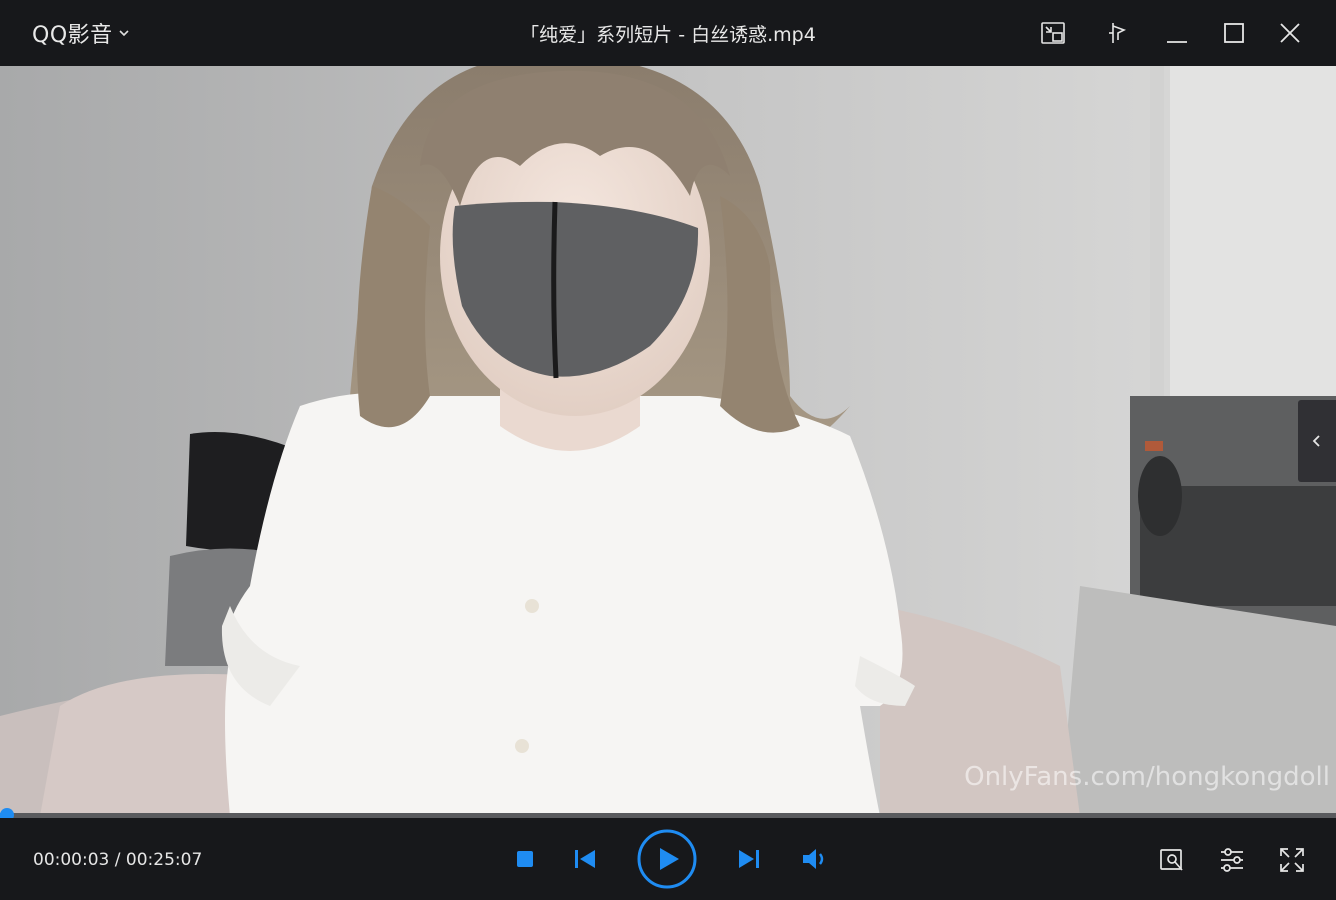  I want to click on app-menu-button: QQ影音, so click(81, 33).